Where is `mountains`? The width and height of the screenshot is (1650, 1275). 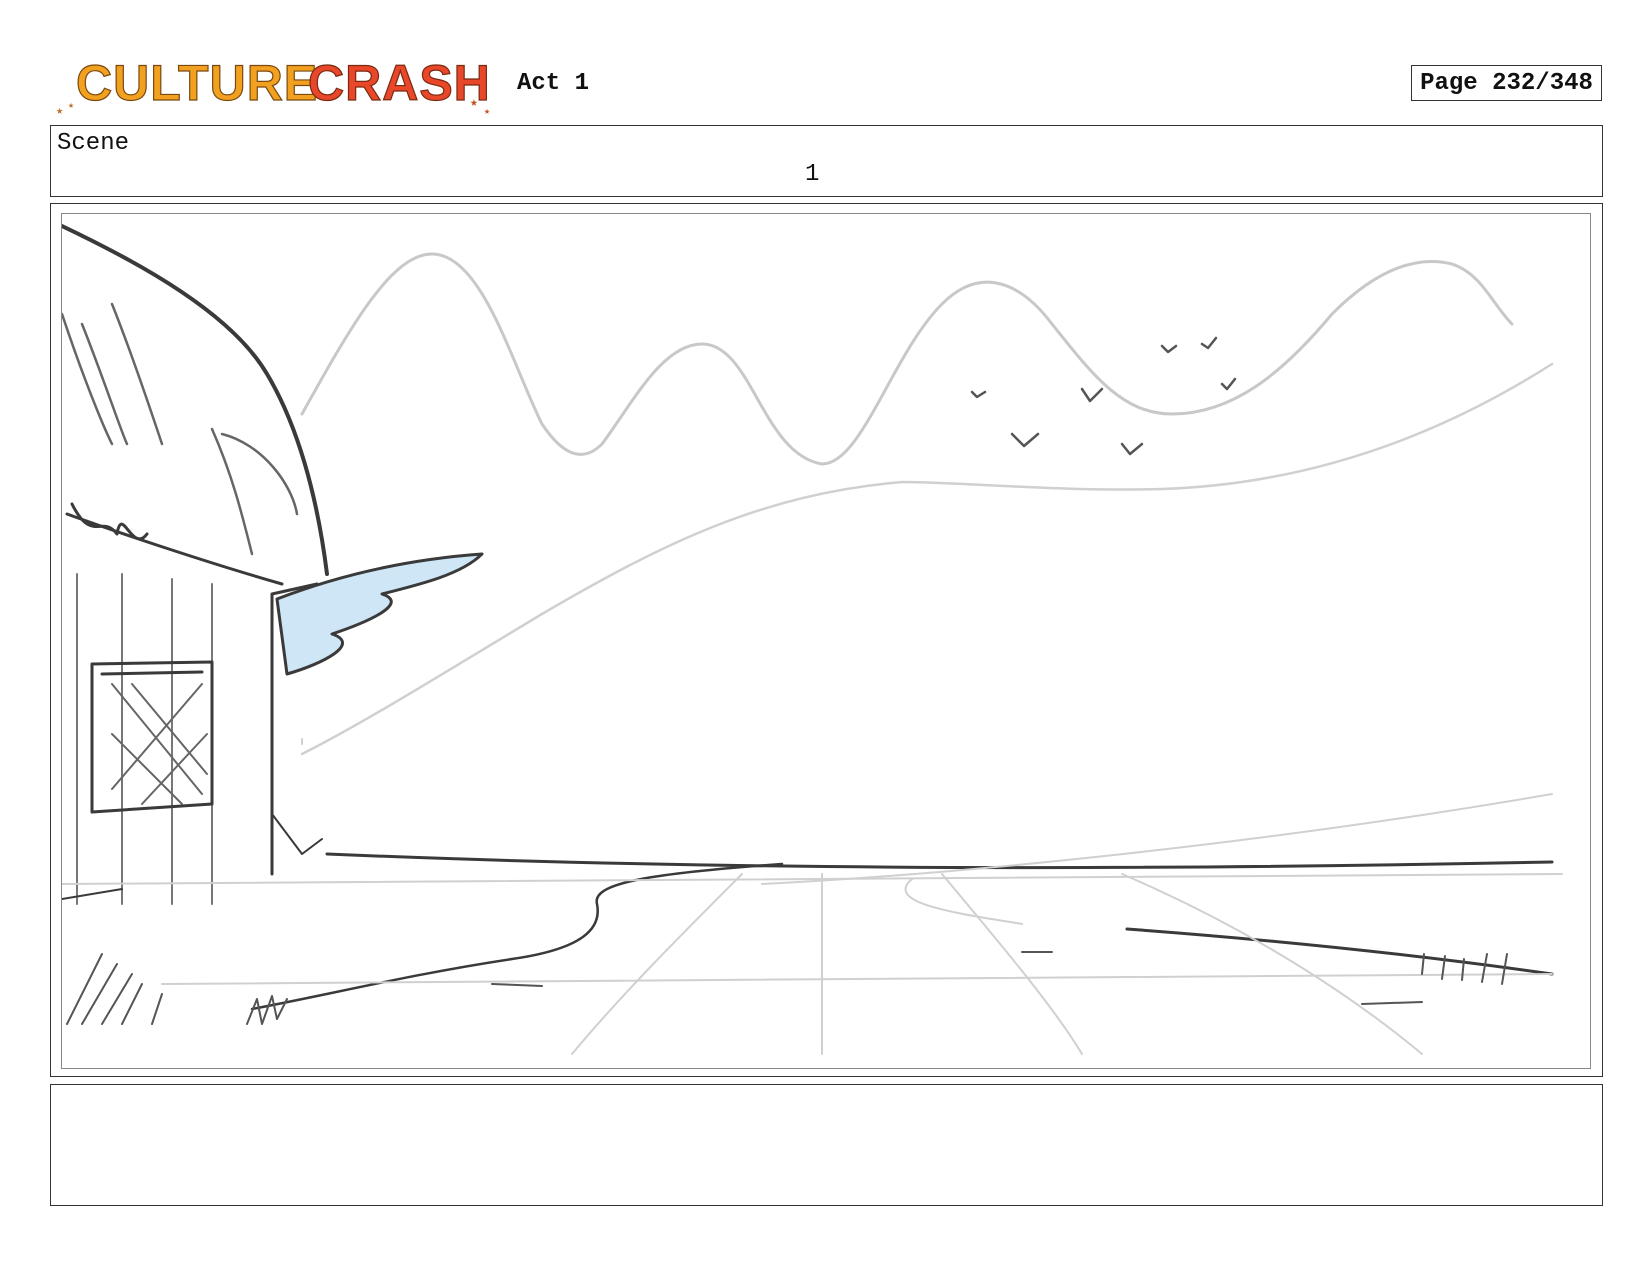
mountains is located at coordinates (907, 359).